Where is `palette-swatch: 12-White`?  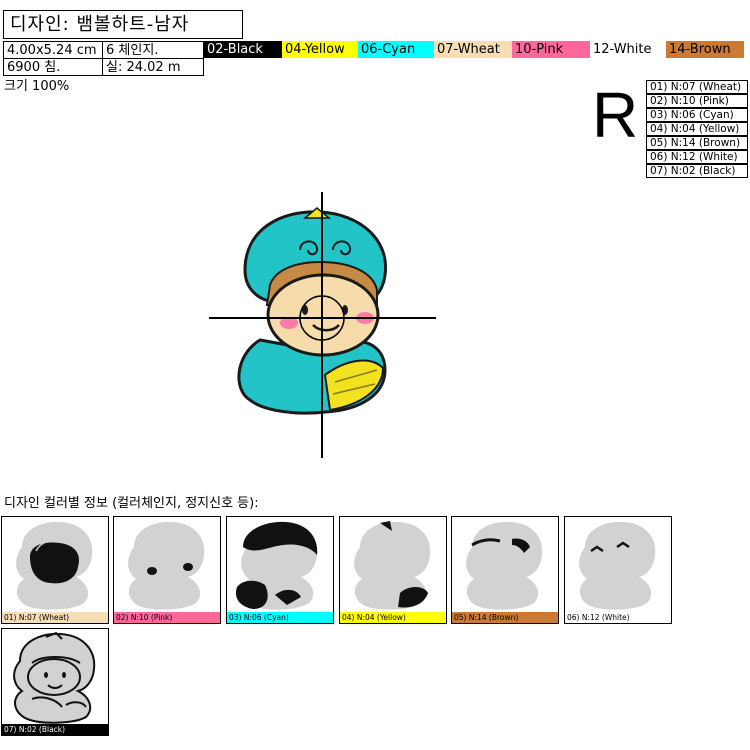 palette-swatch: 12-White is located at coordinates (628, 49).